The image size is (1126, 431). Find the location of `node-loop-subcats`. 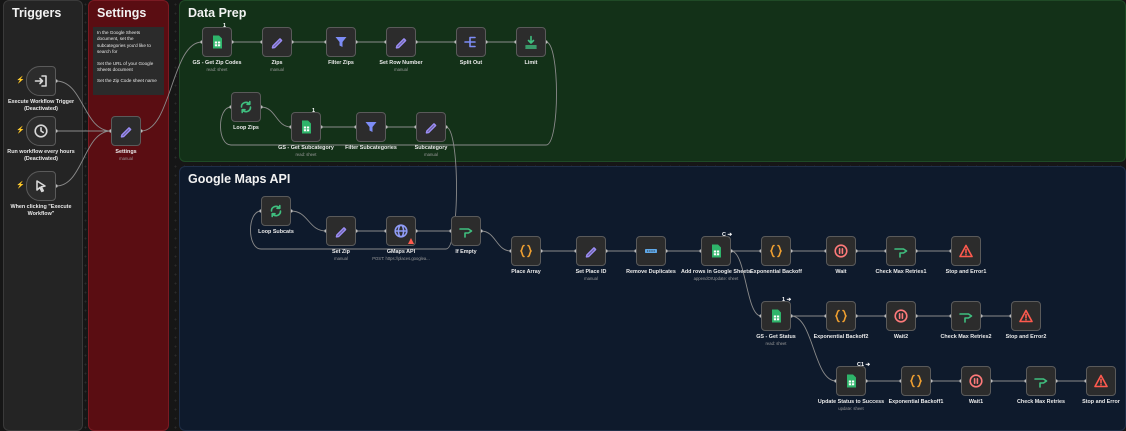

node-loop-subcats is located at coordinates (276, 211).